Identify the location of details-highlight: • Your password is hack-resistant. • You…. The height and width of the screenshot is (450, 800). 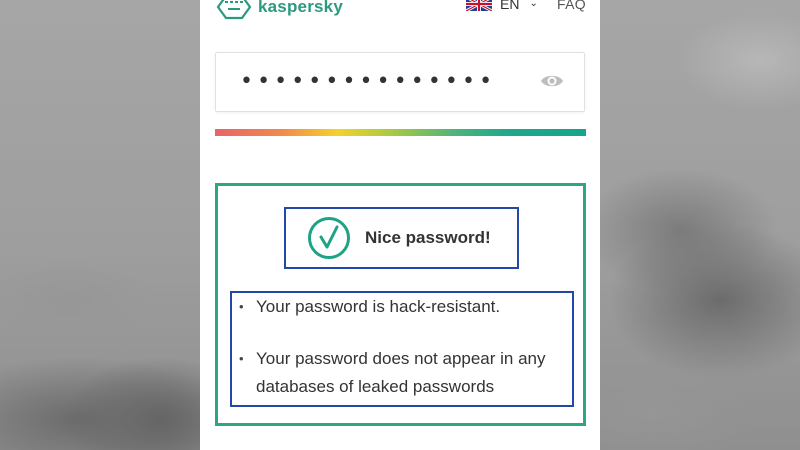
(402, 349).